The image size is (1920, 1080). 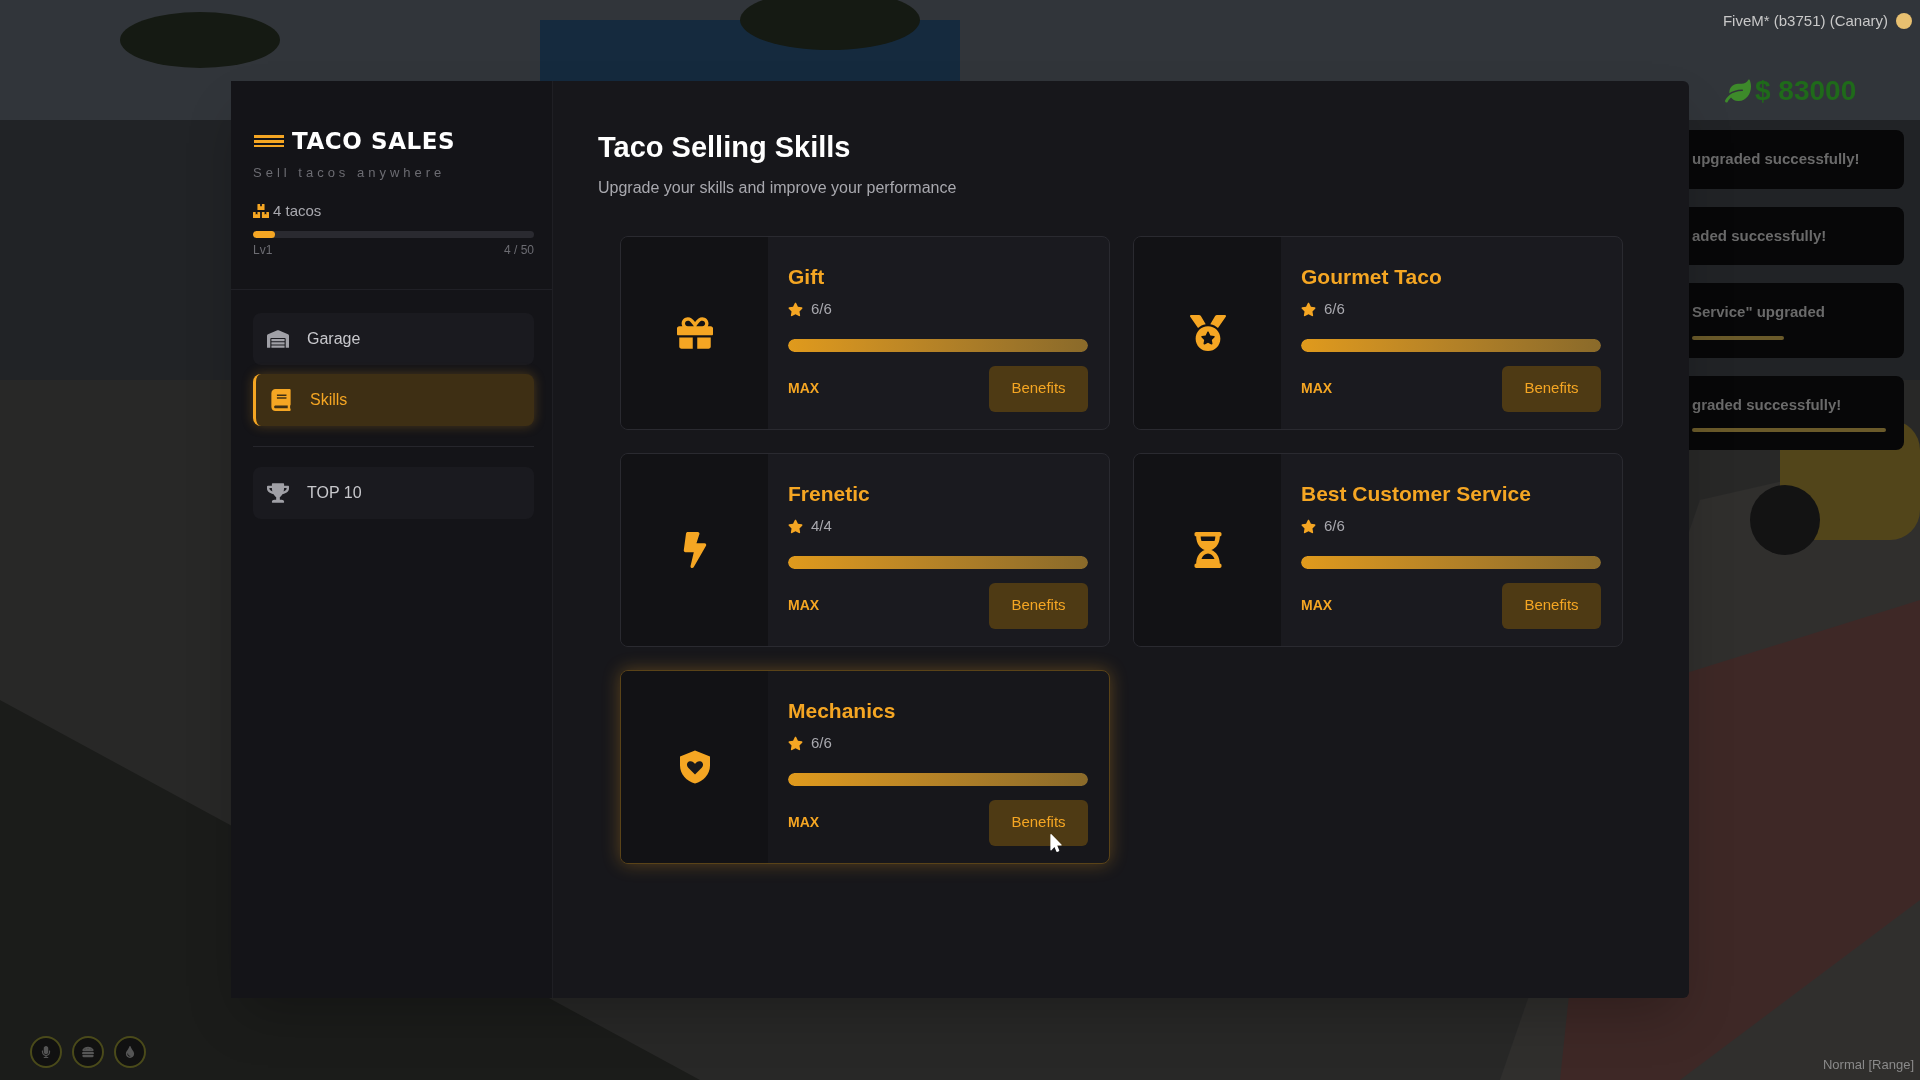 I want to click on skill-name: Frenetic, so click(x=829, y=493).